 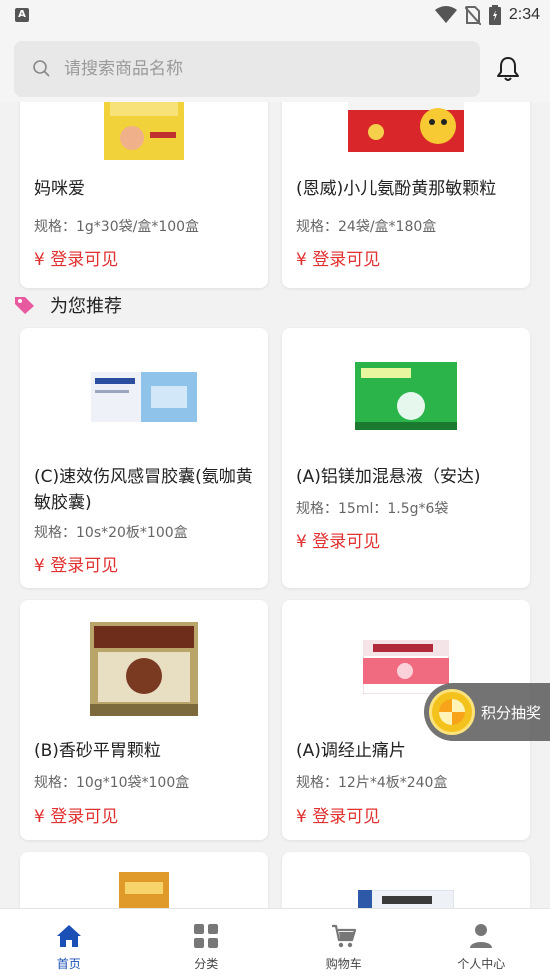 I want to click on pinwheel-icon, so click(x=452, y=712).